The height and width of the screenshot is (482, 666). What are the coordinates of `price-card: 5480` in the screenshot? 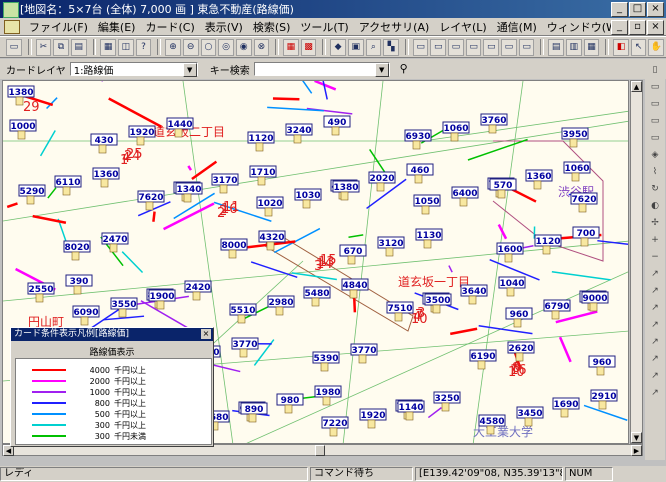 It's located at (317, 296).